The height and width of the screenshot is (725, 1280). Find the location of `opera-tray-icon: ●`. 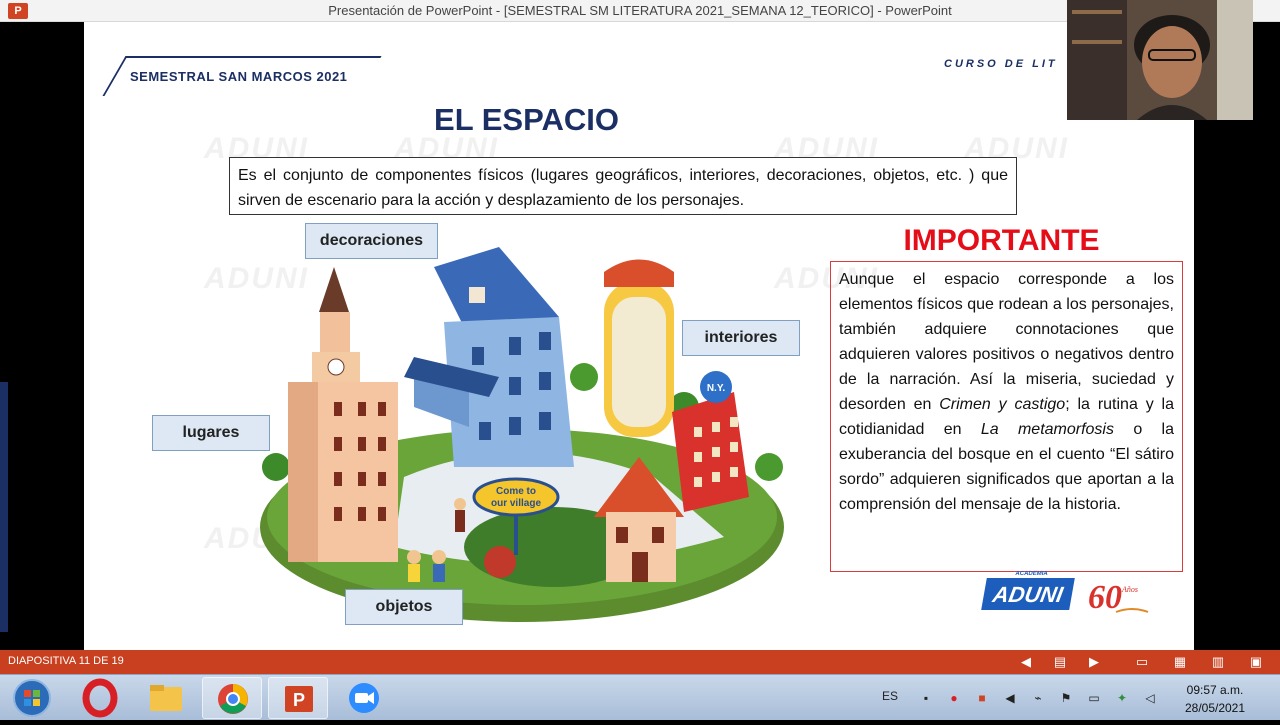

opera-tray-icon: ● is located at coordinates (954, 698).